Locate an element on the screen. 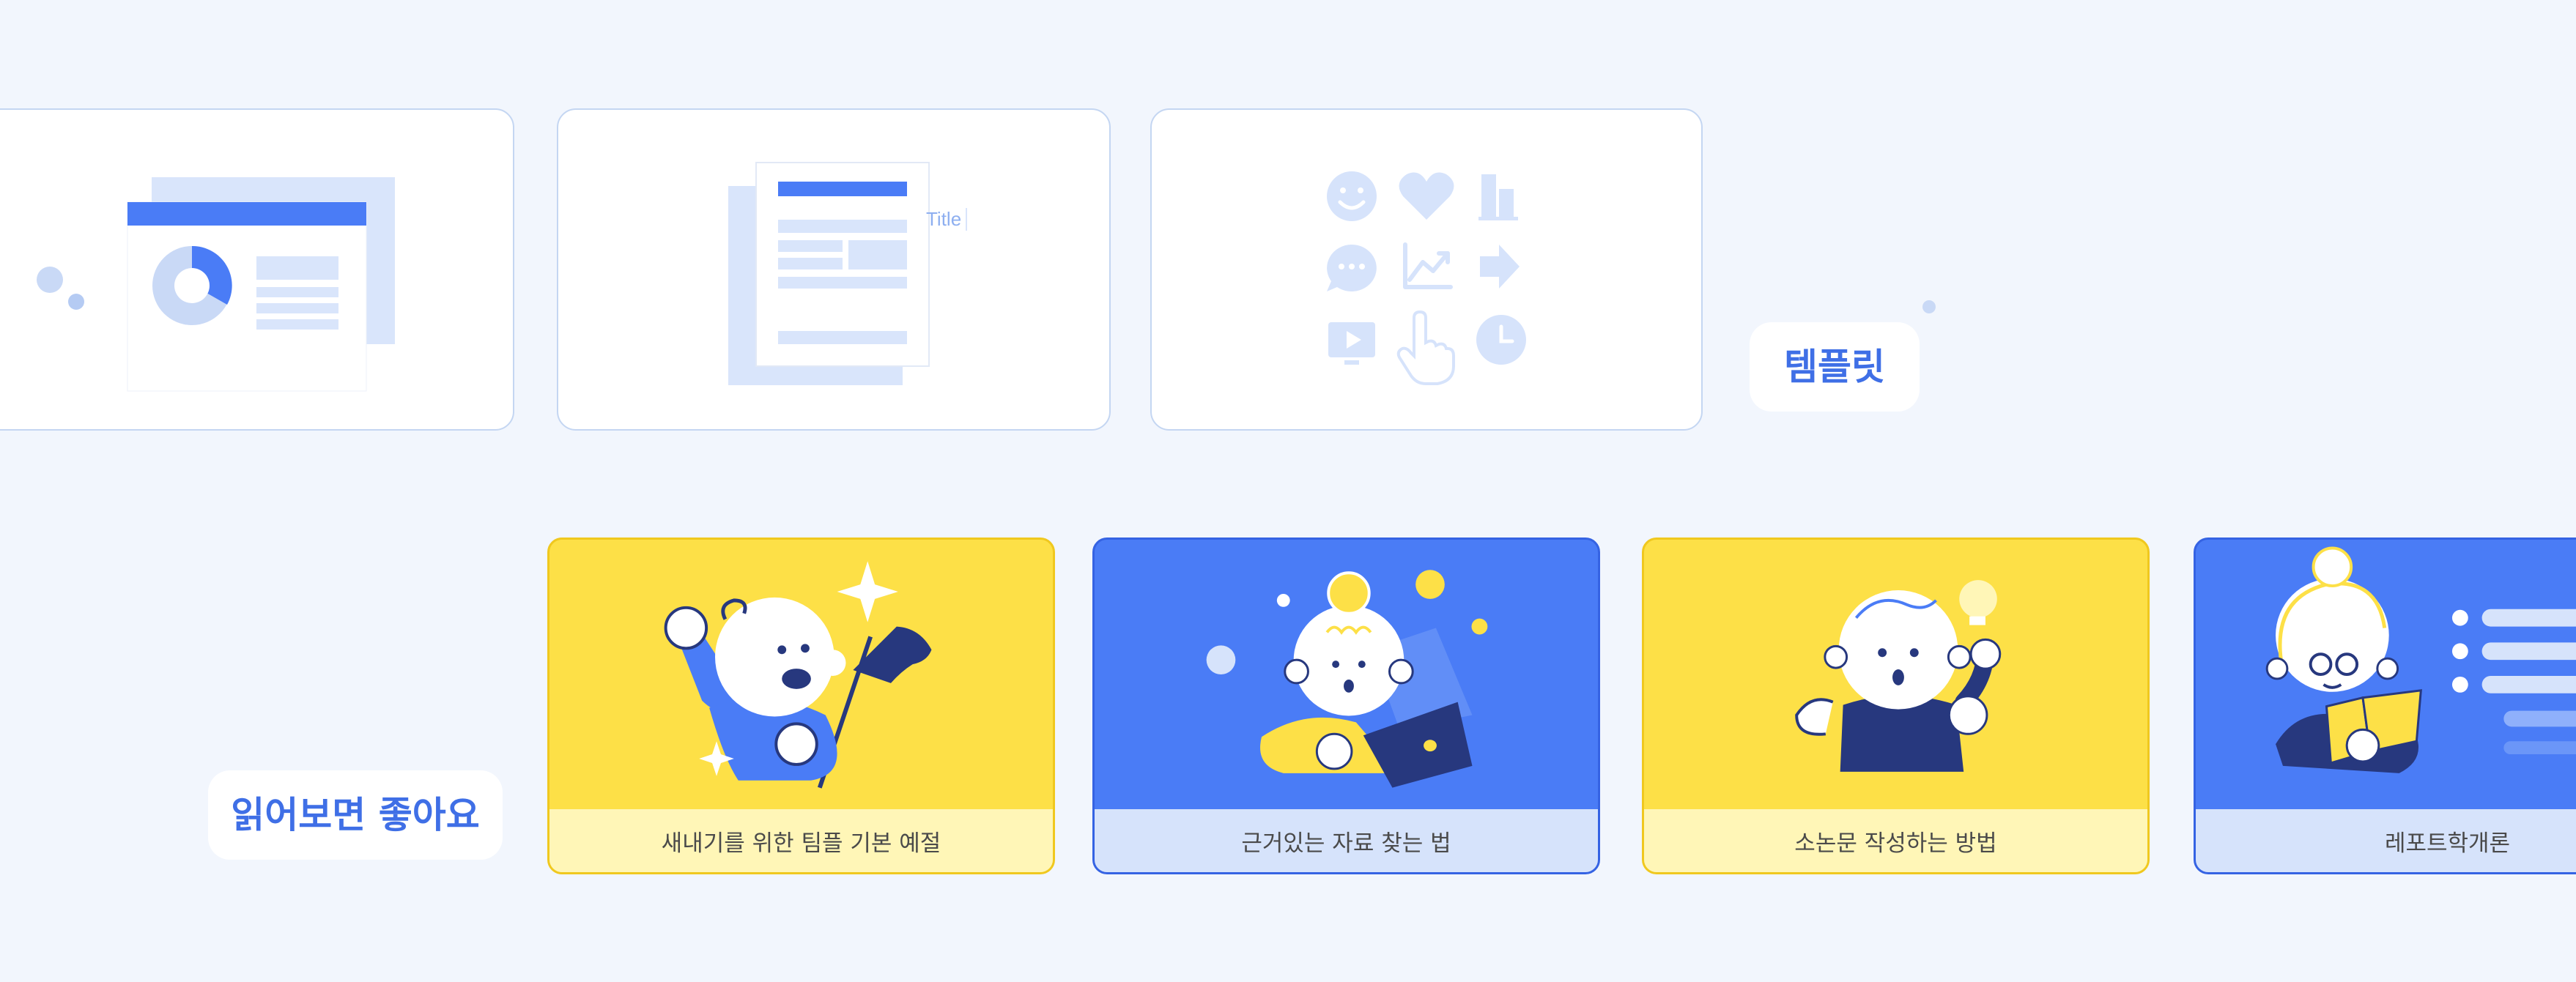  reading-card-find-sources: 근거있는 자료 찾는 법 is located at coordinates (1346, 706).